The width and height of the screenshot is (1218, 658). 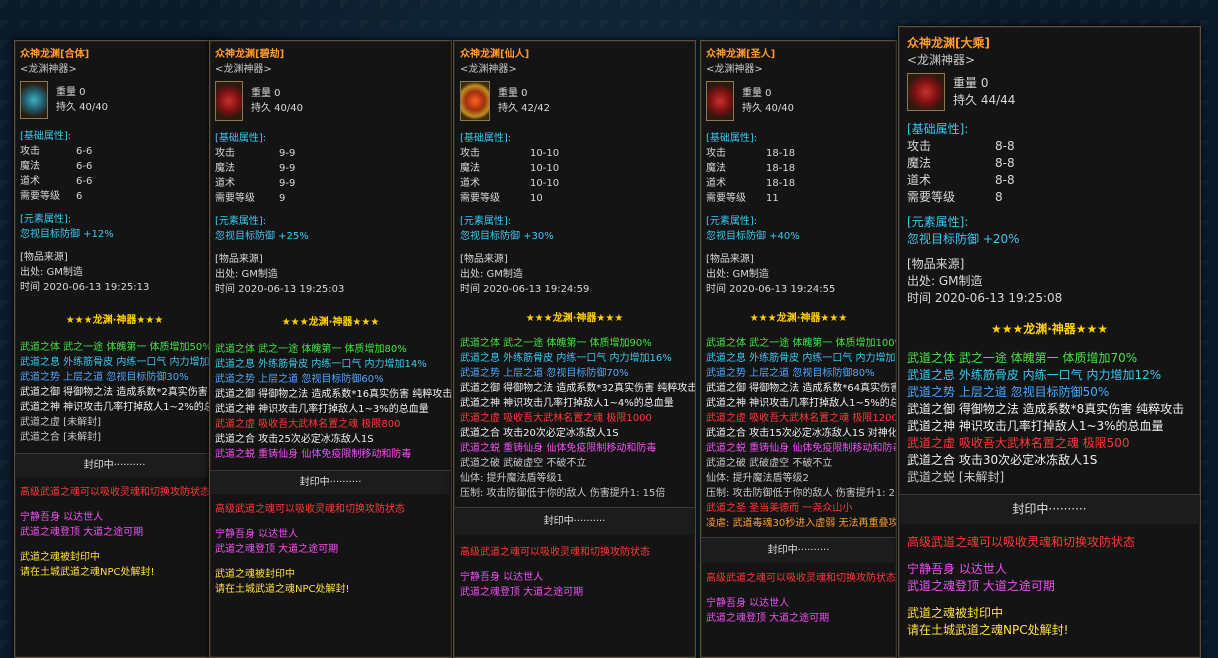 I want to click on skill-line: 武道之势 上层之道 忽视目标防御50%, so click(x=1008, y=392).